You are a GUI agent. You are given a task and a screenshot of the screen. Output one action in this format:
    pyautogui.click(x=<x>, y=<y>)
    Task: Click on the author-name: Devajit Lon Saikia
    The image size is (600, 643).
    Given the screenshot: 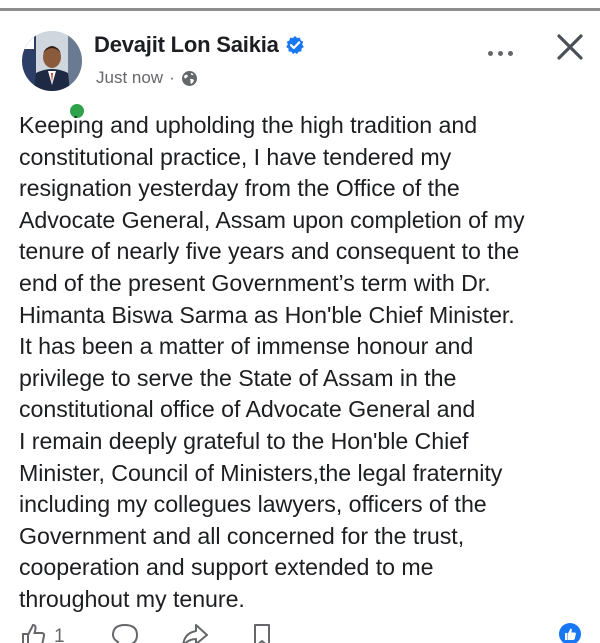 What is the action you would take?
    pyautogui.click(x=199, y=45)
    